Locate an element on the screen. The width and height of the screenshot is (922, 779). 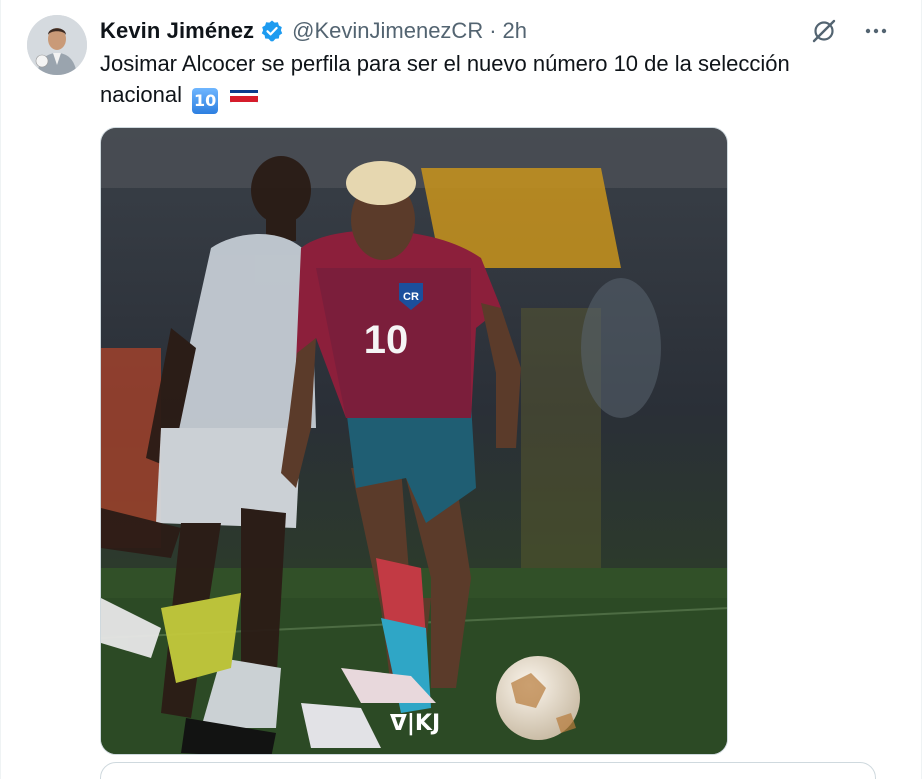
quoted-or-next-card is located at coordinates (488, 770).